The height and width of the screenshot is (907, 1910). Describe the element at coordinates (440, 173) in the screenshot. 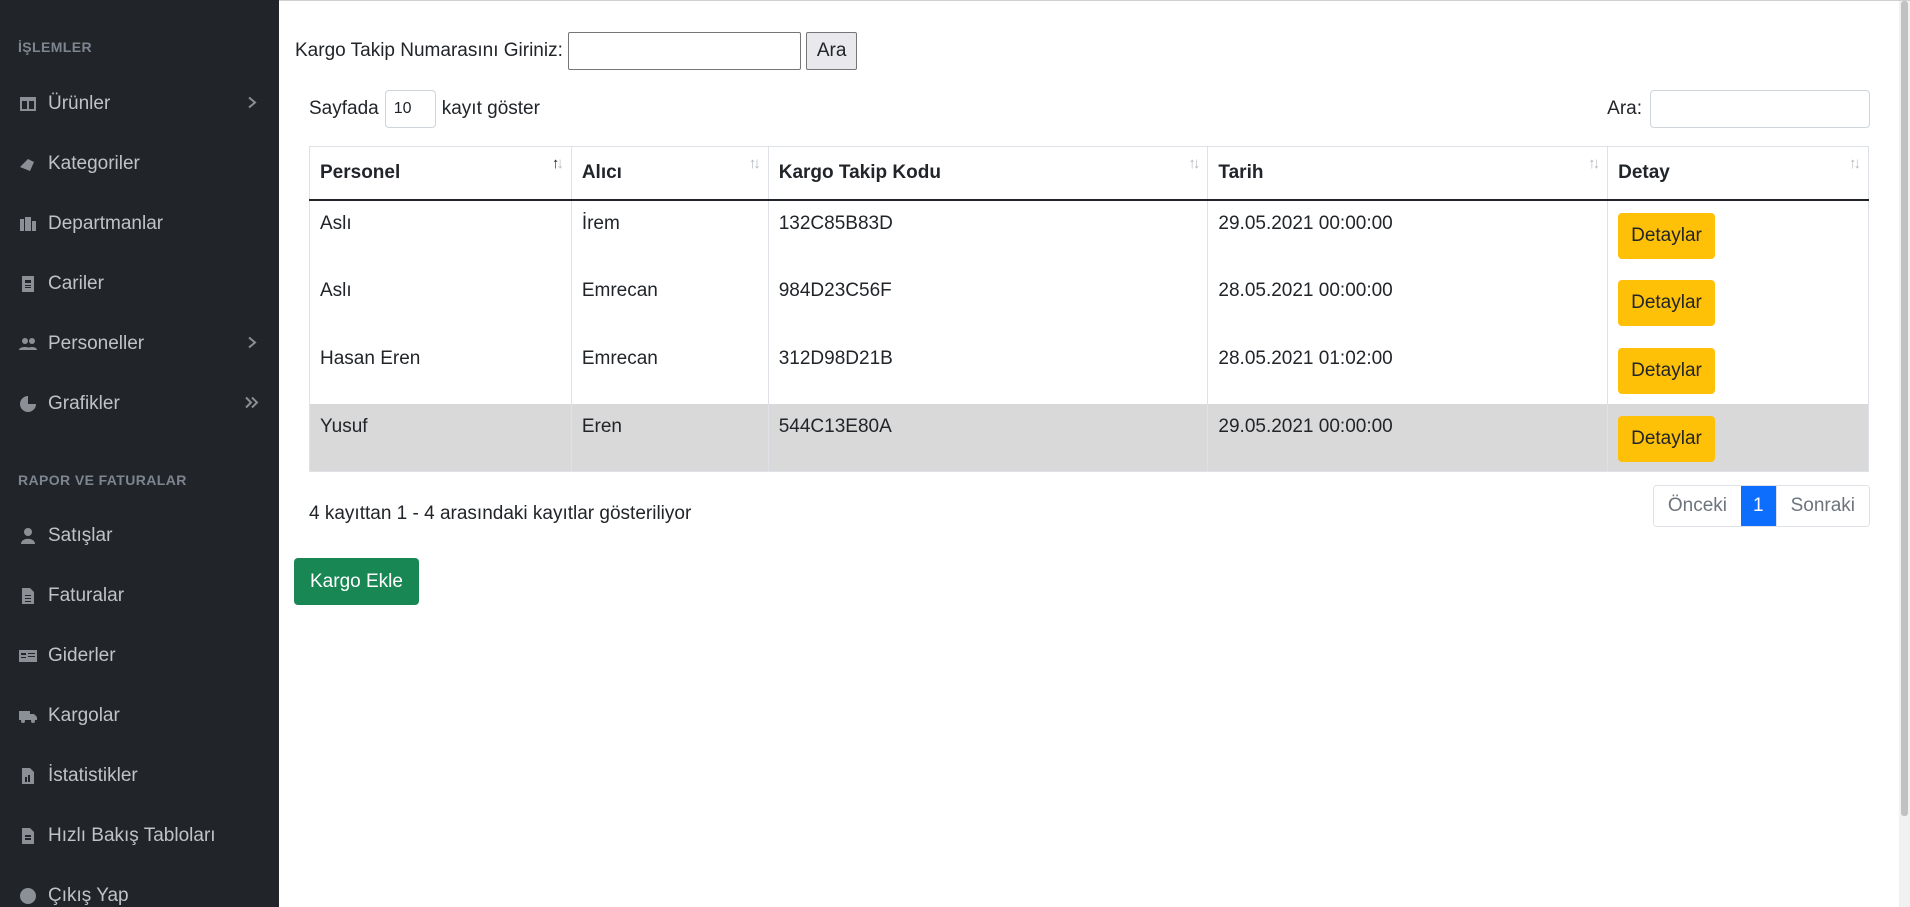

I see `column-header-personel: Personel ↑↓` at that location.